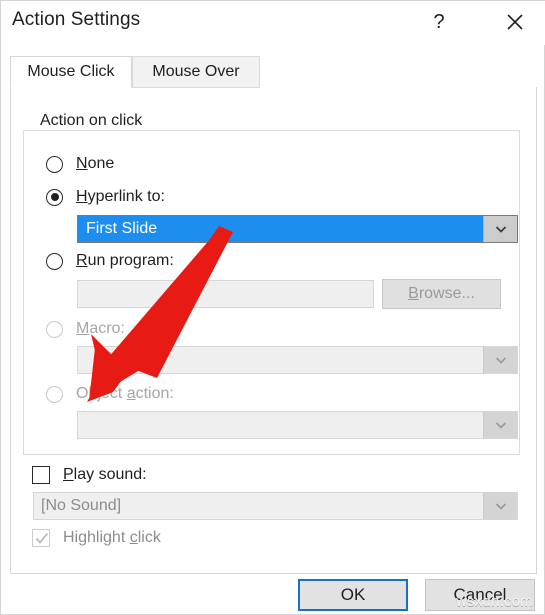 This screenshot has height=615, width=545. I want to click on radio-none, so click(54, 164).